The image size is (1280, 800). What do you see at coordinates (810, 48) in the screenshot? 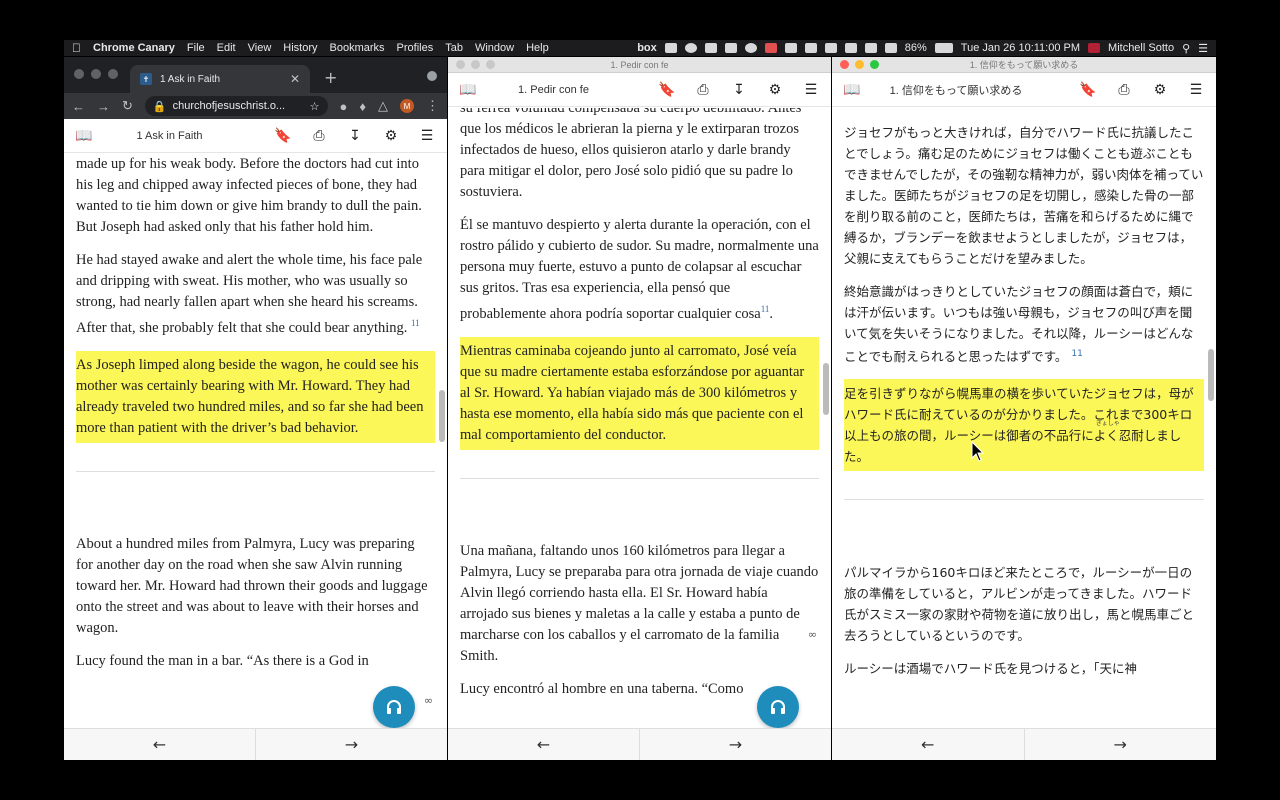
I see `display-icon` at bounding box center [810, 48].